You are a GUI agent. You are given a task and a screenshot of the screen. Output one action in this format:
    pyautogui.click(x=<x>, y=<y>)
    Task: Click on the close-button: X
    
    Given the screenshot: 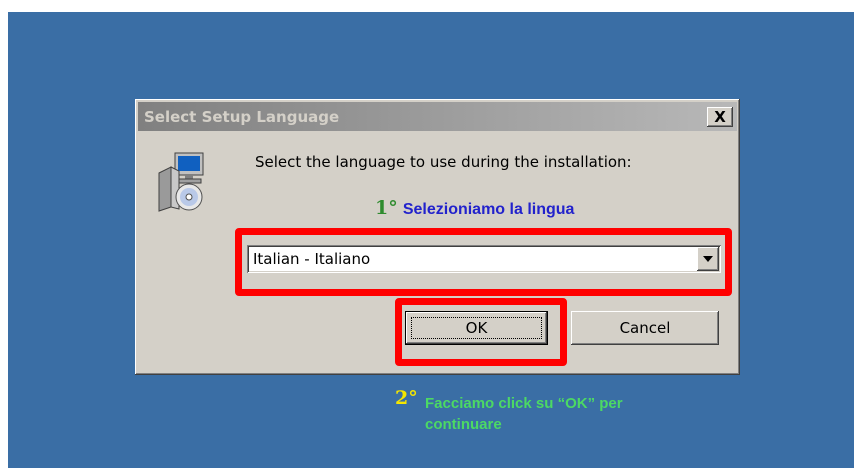 What is the action you would take?
    pyautogui.click(x=720, y=117)
    